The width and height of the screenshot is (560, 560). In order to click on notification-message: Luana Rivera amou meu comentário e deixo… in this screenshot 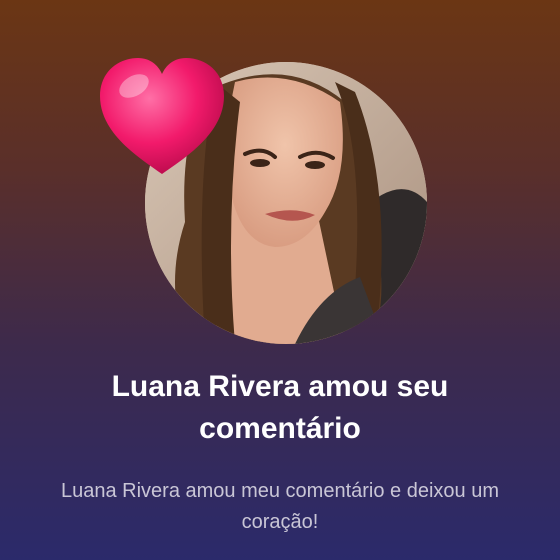, I will do `click(280, 506)`.